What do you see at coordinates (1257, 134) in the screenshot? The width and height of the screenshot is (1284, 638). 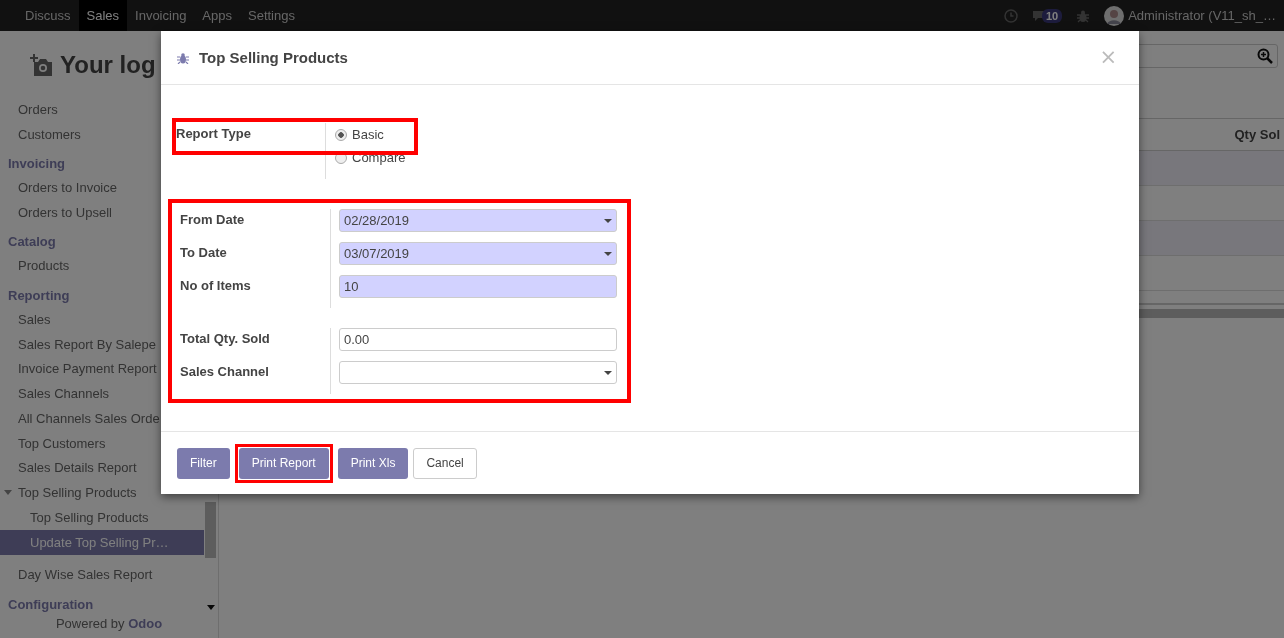 I see `column-header: Qty Sol` at bounding box center [1257, 134].